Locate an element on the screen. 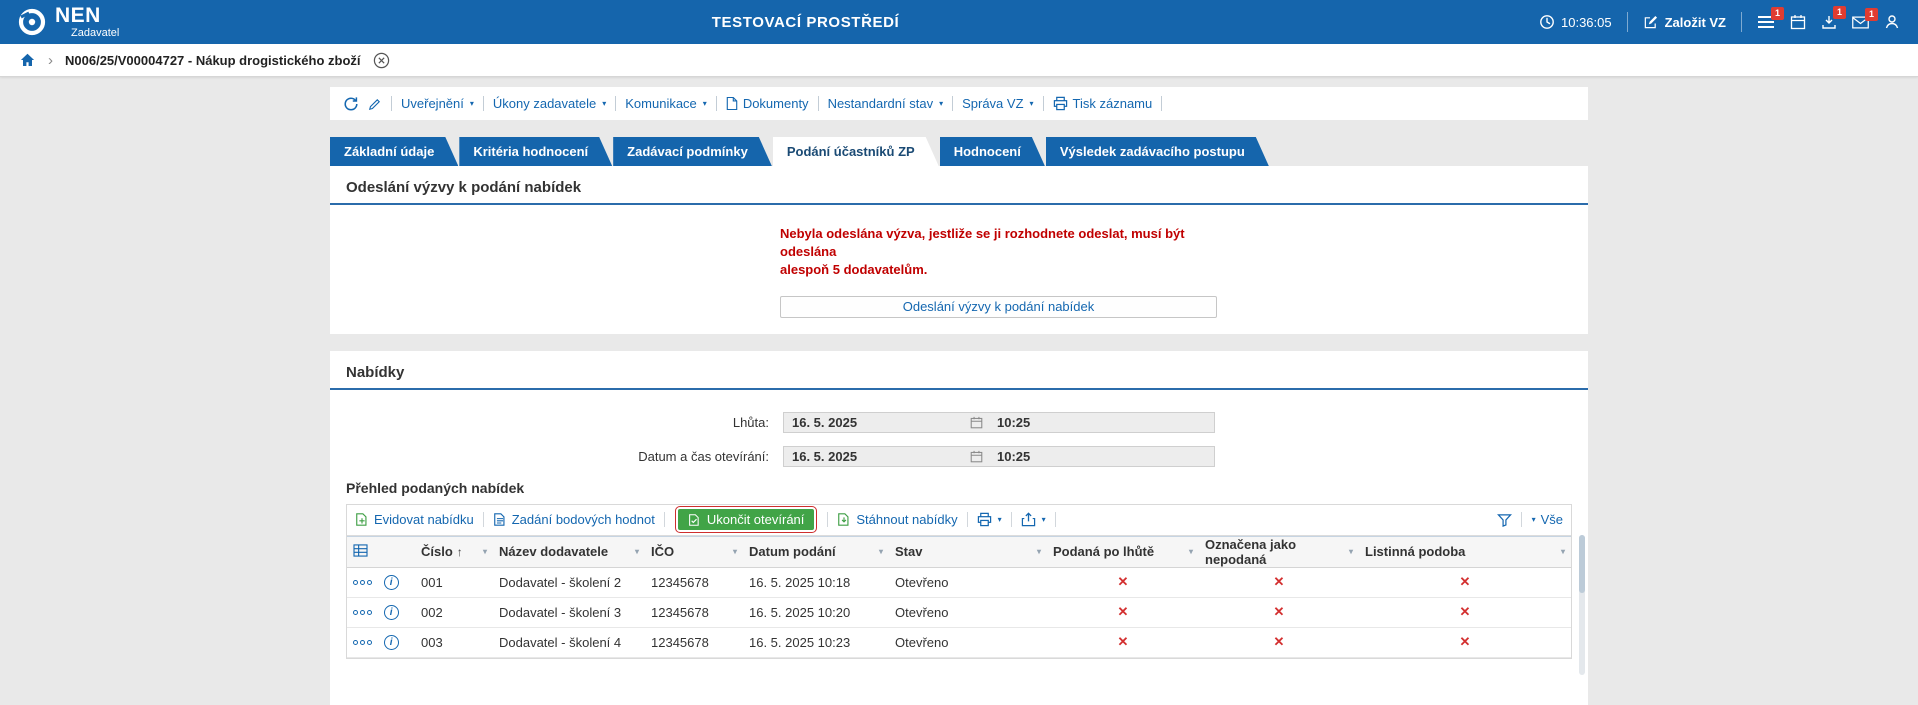  tab-zadavaci-podminky: Zadávací podmínky is located at coordinates (692, 151).